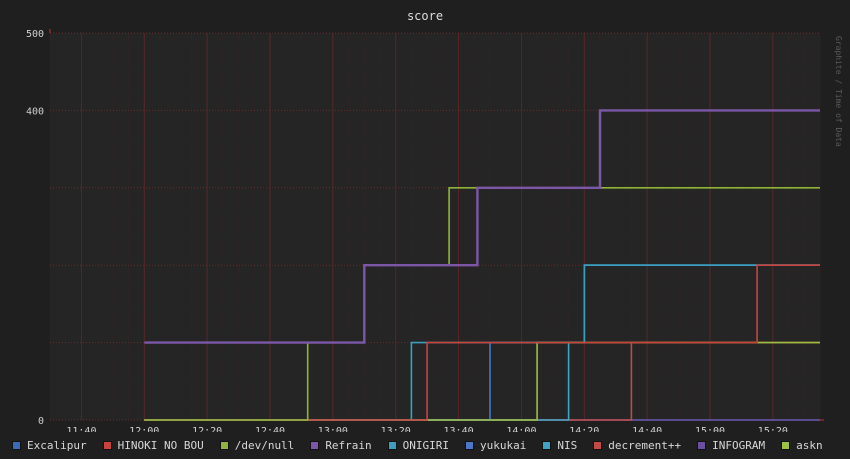 This screenshot has height=459, width=850. What do you see at coordinates (144, 429) in the screenshot?
I see `x-tick-label: 12:00` at bounding box center [144, 429].